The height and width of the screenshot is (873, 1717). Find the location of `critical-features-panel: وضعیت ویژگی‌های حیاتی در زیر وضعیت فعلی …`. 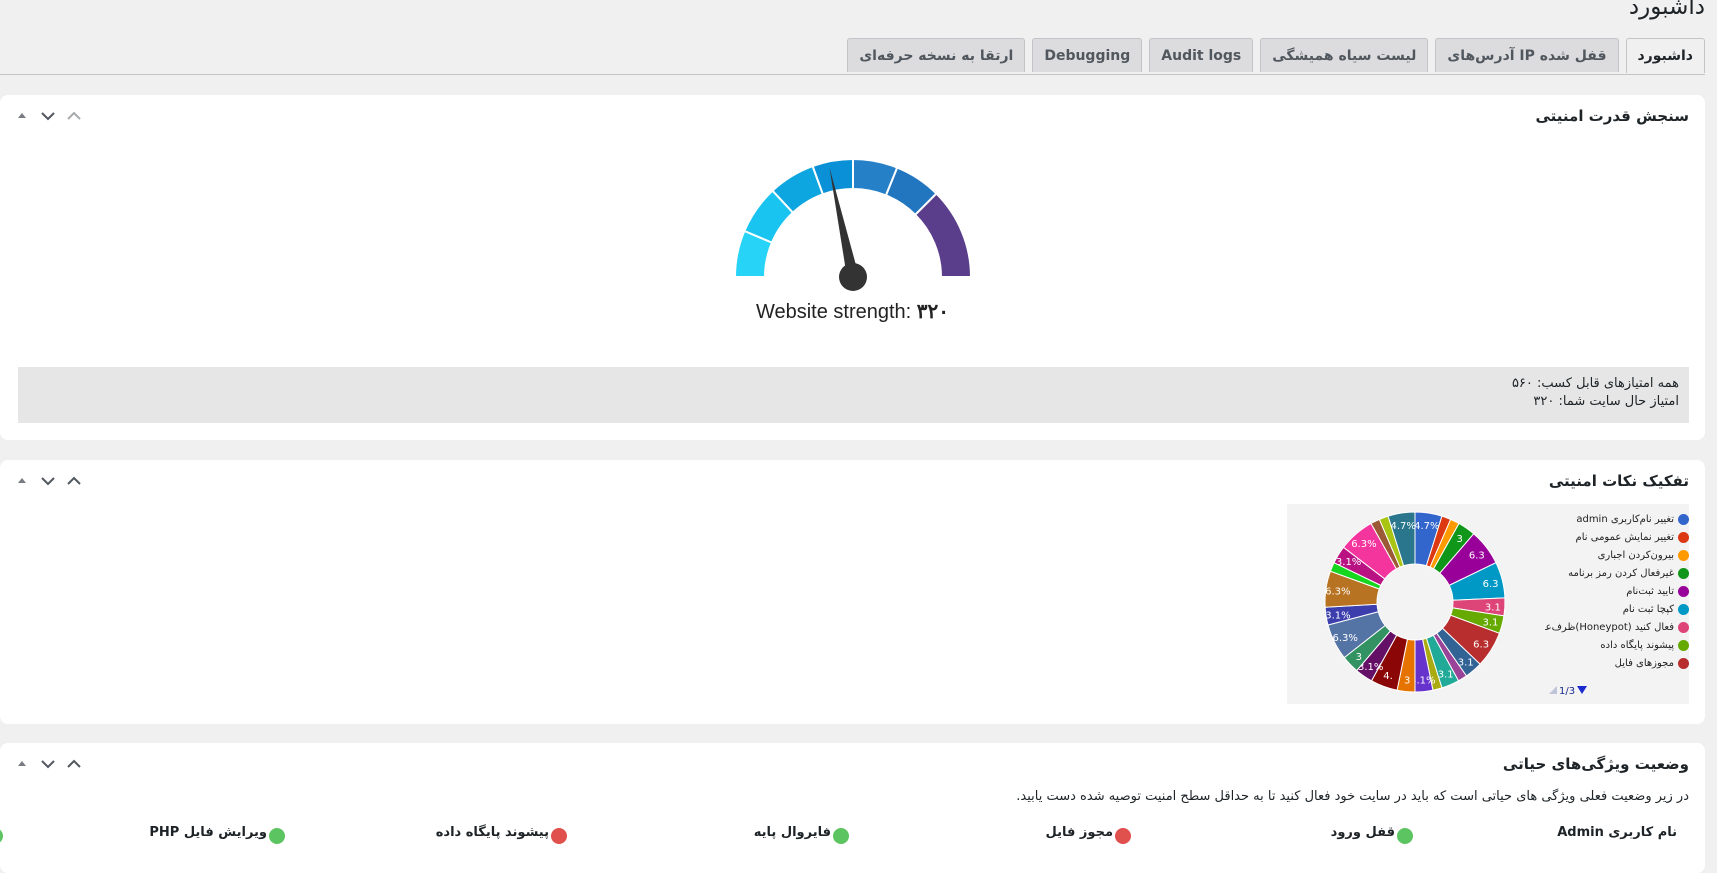

critical-features-panel: وضعیت ویژگی‌های حیاتی در زیر وضعیت فعلی … is located at coordinates (852, 808).